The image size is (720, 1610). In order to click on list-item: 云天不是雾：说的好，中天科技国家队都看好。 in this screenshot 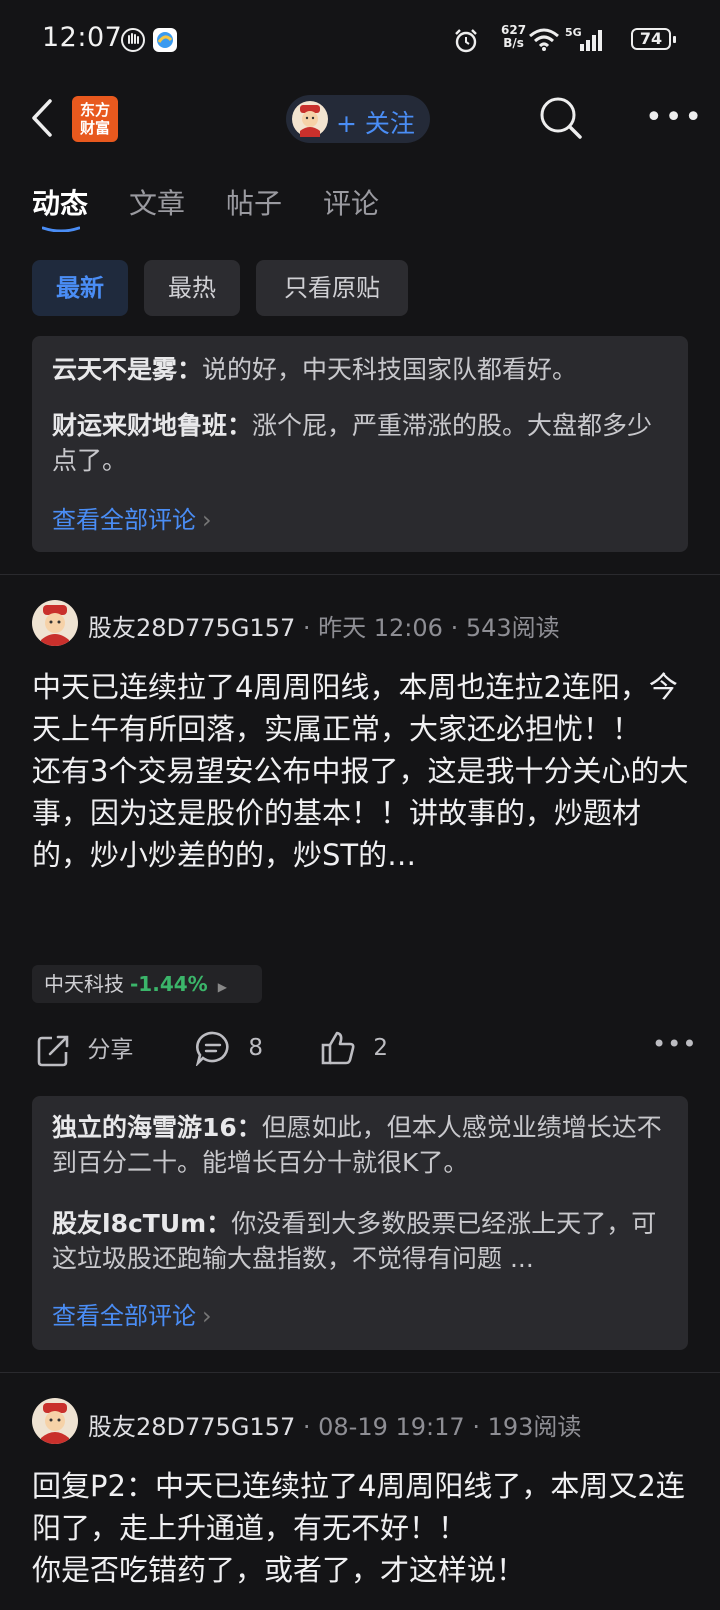, I will do `click(360, 369)`.